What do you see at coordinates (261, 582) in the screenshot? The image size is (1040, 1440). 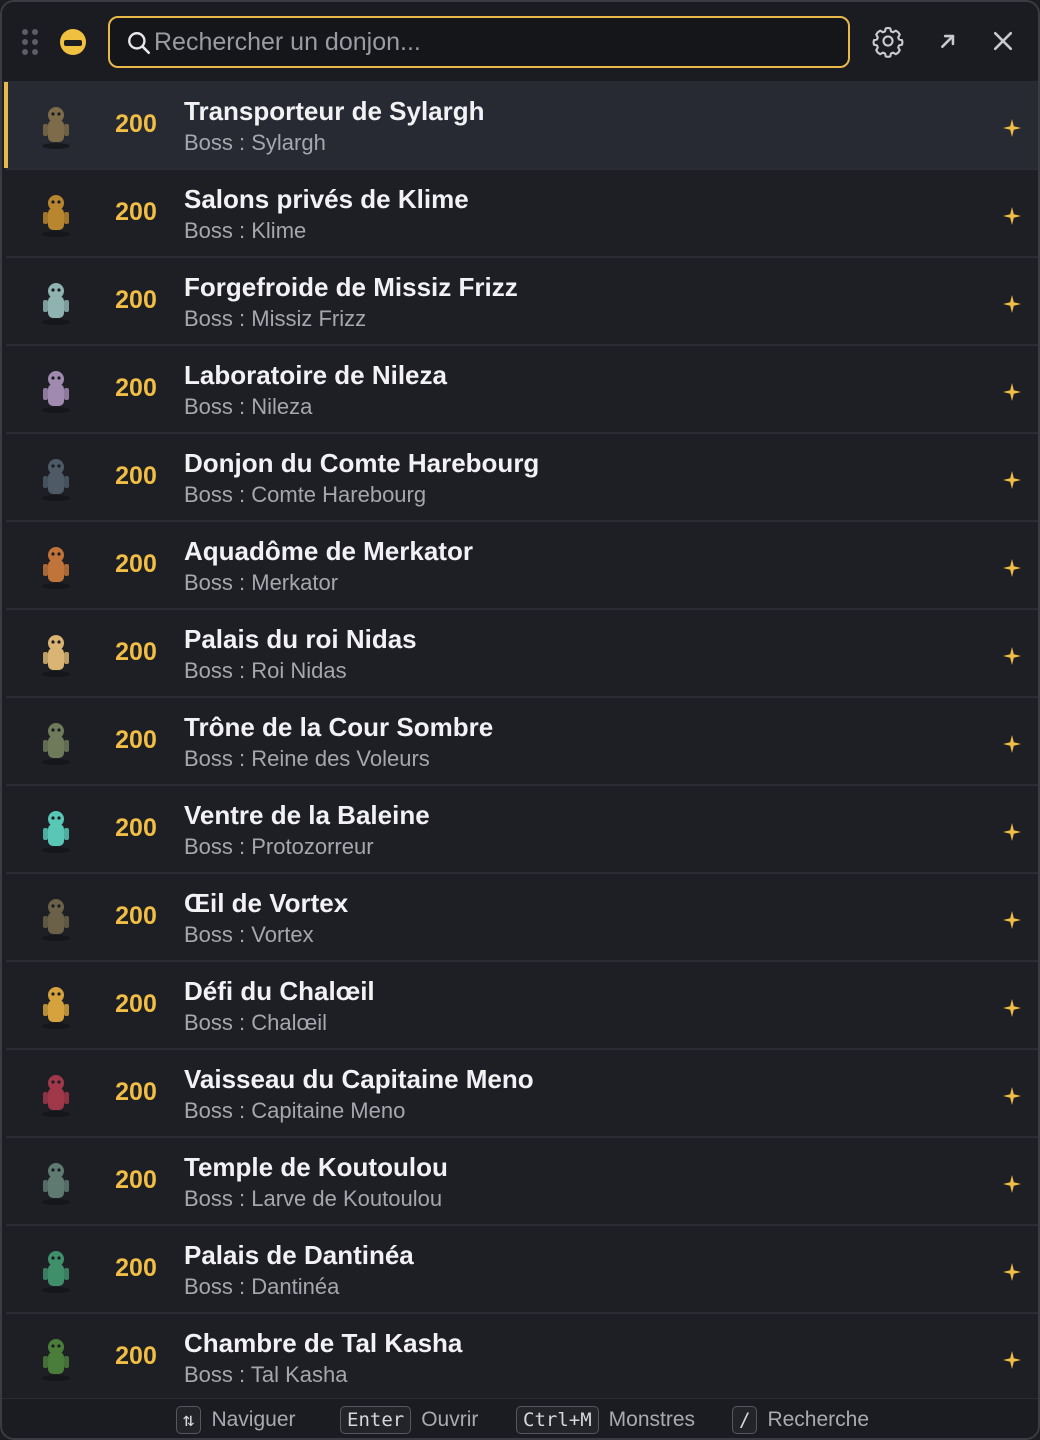 I see `dungeon-boss: Boss : Merkator` at bounding box center [261, 582].